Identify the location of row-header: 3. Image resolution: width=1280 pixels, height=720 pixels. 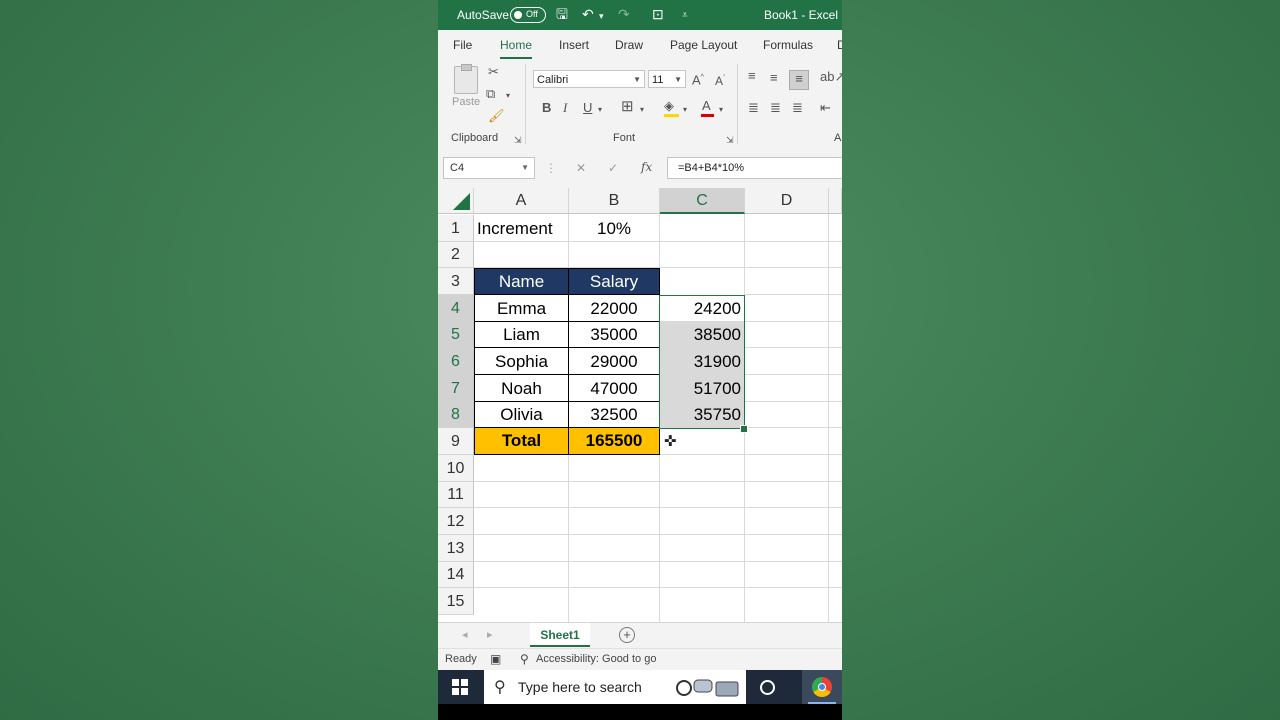
(456, 281).